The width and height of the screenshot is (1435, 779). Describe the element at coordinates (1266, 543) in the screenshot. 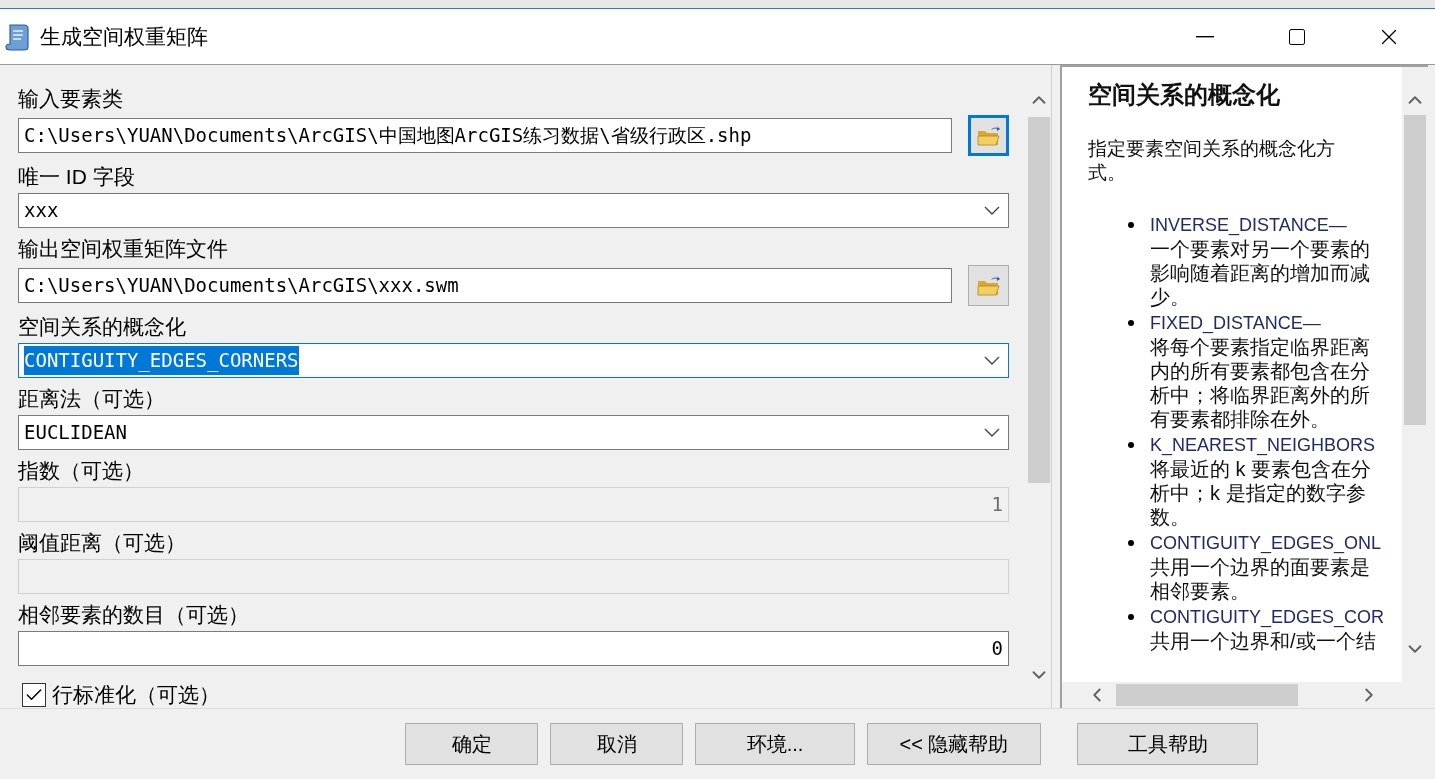

I see `help-term: CONTIGUITY_EDGES_ONL` at that location.